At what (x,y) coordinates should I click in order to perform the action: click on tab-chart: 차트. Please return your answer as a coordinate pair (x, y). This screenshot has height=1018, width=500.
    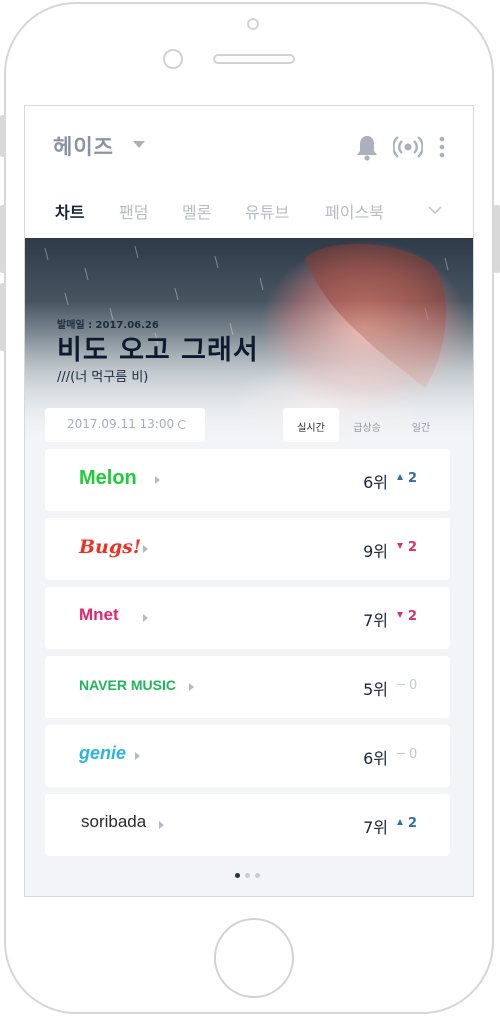
    Looking at the image, I should click on (69, 211).